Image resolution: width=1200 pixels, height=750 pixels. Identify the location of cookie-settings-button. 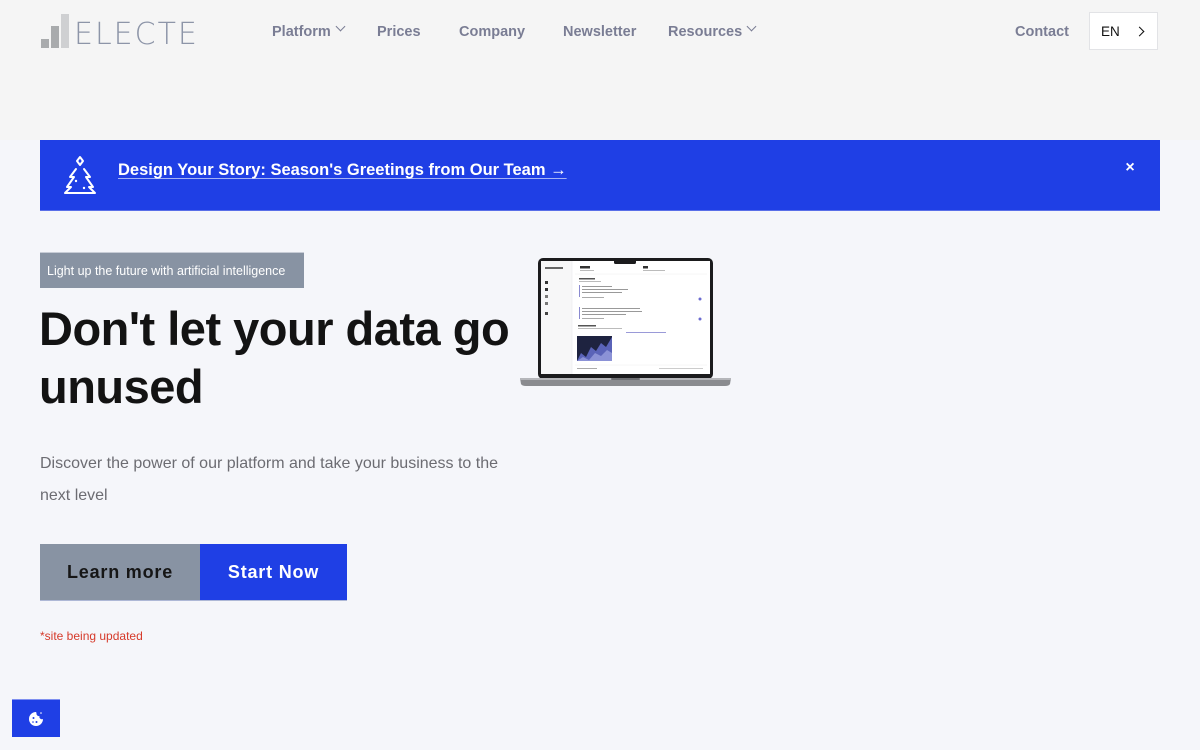
(36, 718).